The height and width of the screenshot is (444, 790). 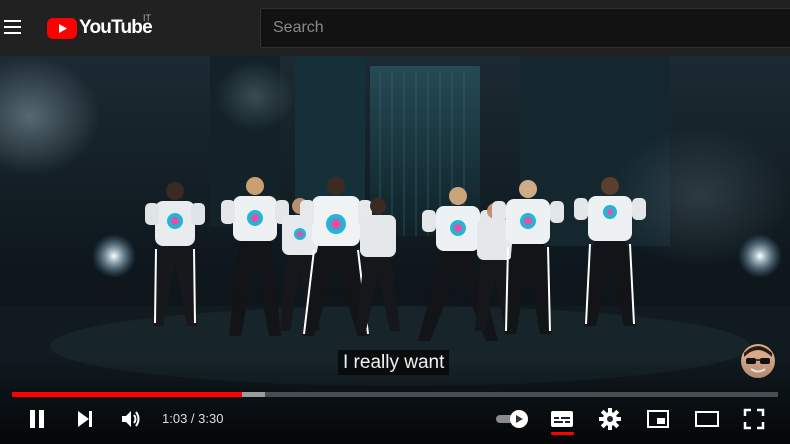 I want to click on pause-icon, so click(x=37, y=419).